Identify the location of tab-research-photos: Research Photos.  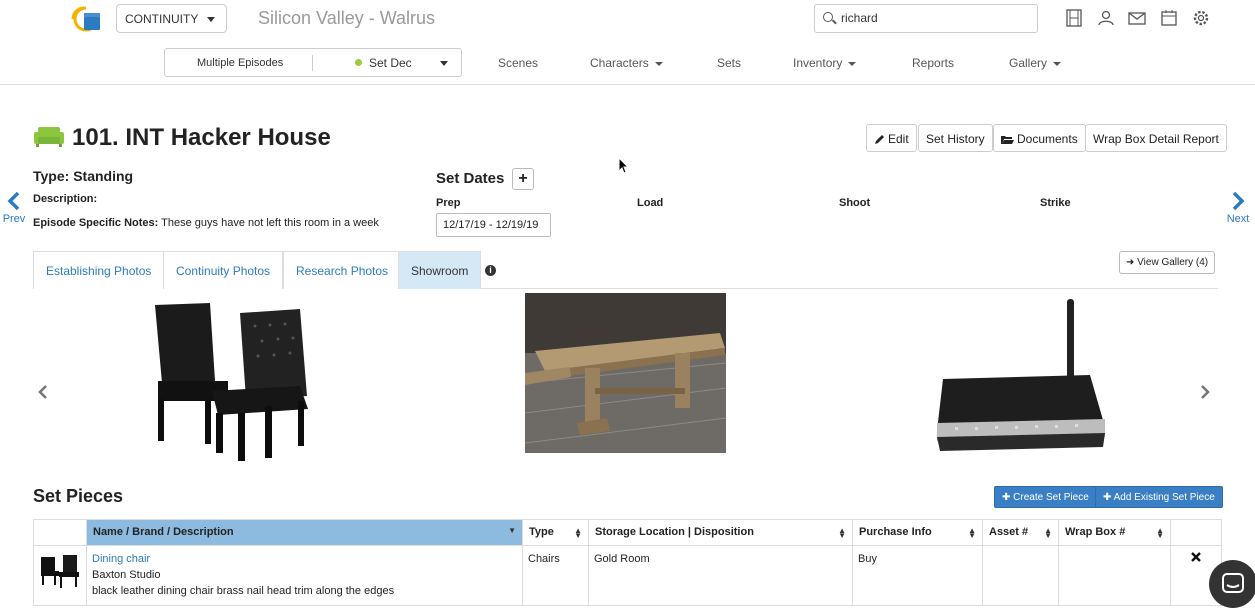
(342, 270).